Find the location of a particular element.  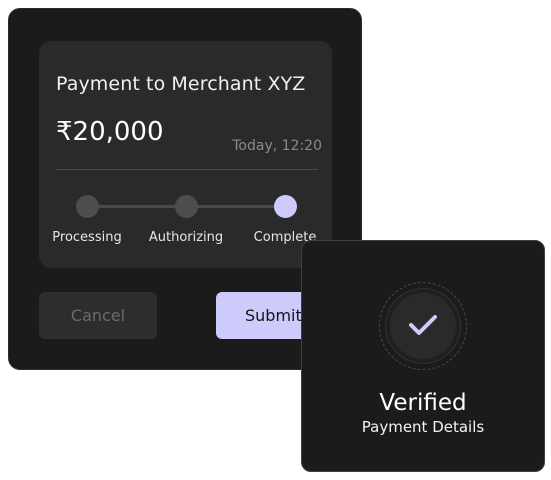

payment-amount: ₹20,000 is located at coordinates (110, 132).